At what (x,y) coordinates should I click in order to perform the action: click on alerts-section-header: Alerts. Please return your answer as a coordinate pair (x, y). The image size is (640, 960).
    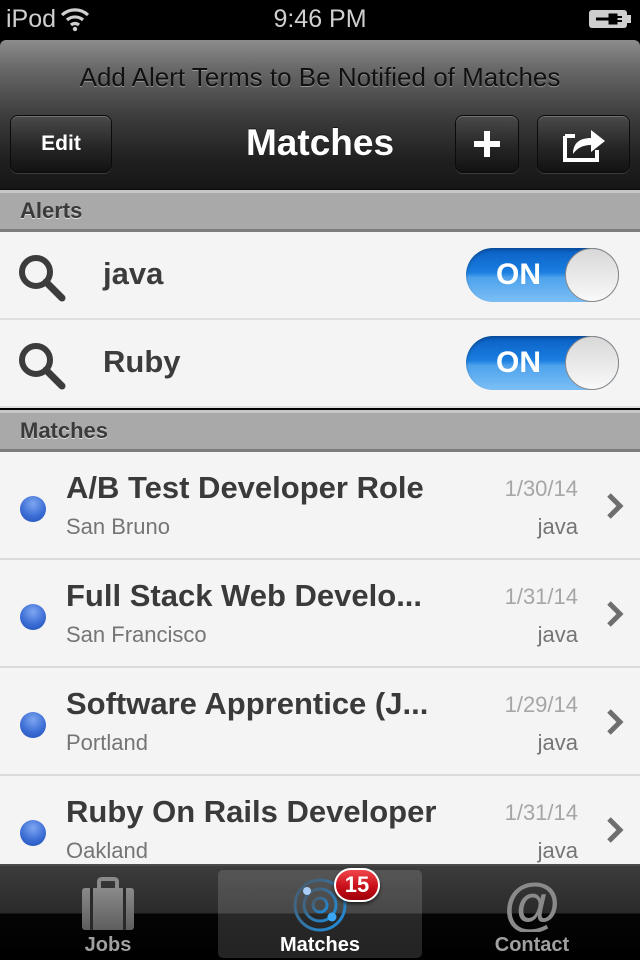
    Looking at the image, I should click on (320, 211).